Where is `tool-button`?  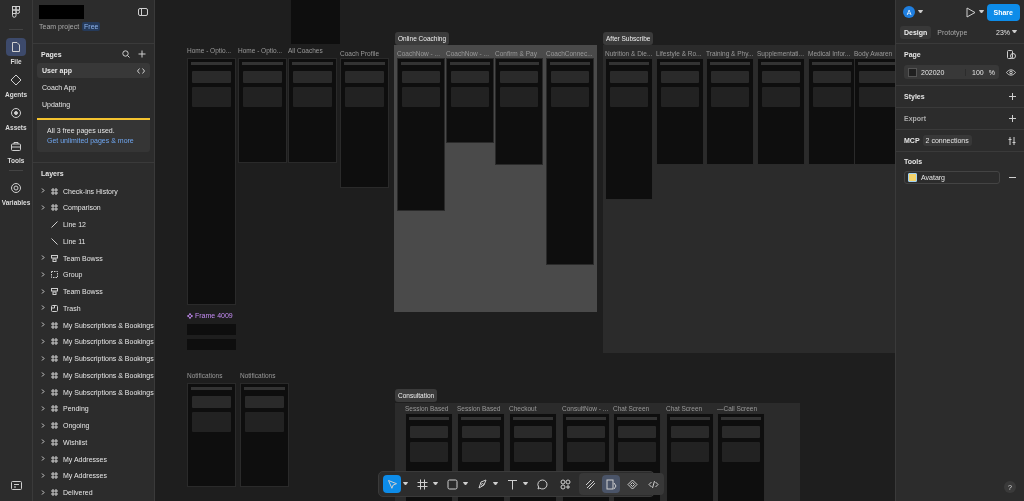
tool-button is located at coordinates (392, 484).